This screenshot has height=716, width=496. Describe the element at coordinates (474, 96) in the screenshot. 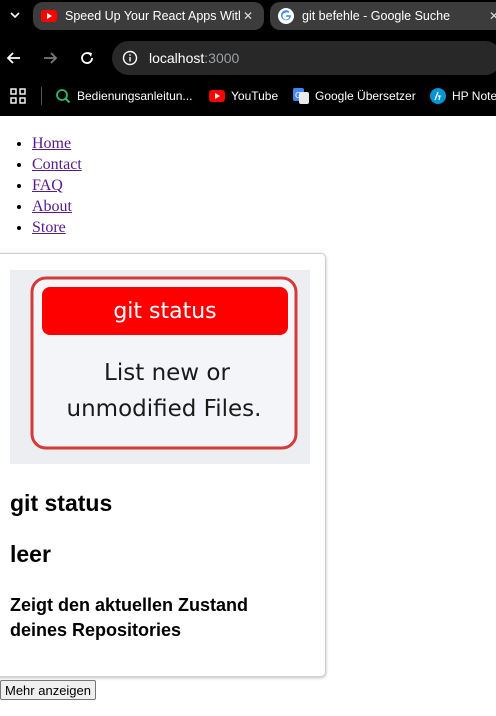

I see `bookmark-label: HP Note` at that location.